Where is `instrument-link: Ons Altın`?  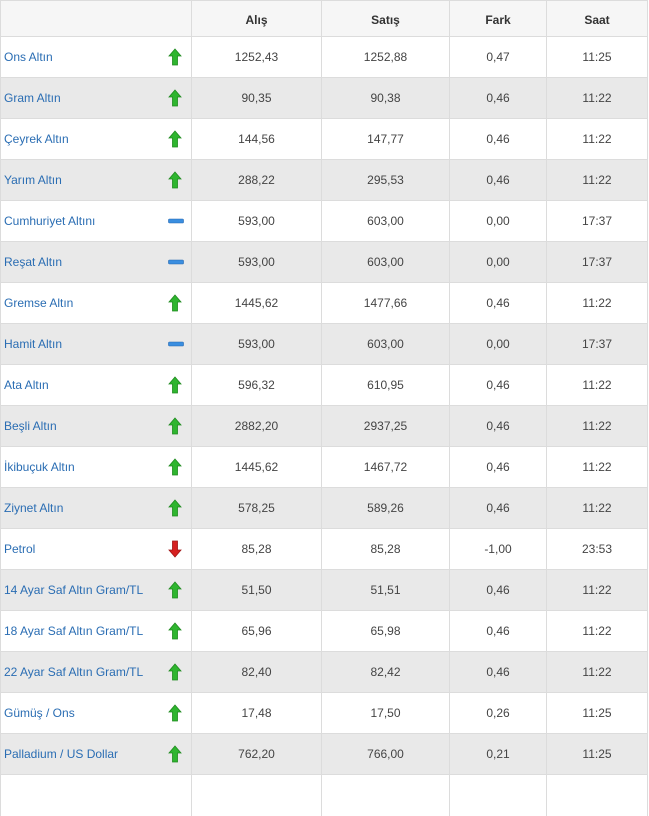 instrument-link: Ons Altın is located at coordinates (27, 57).